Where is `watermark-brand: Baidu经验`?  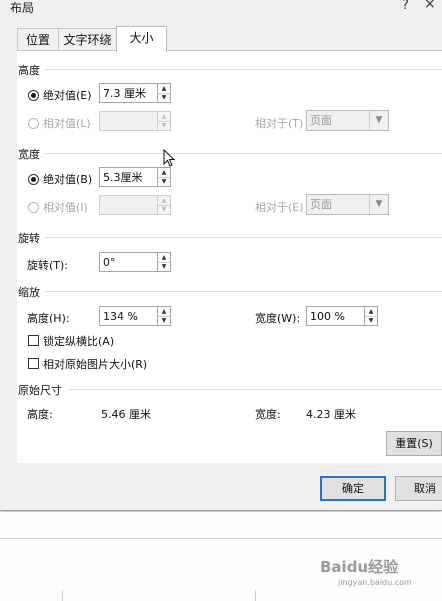 watermark-brand: Baidu经验 is located at coordinates (359, 567).